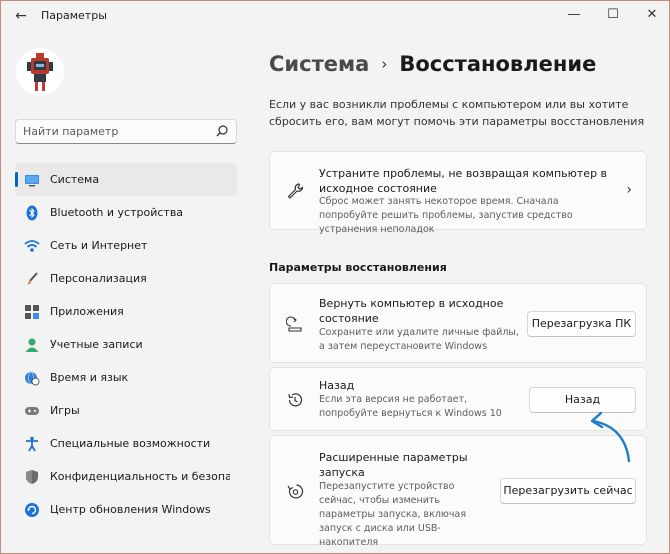 The height and width of the screenshot is (554, 670). What do you see at coordinates (294, 324) in the screenshot?
I see `reset-pc-icon` at bounding box center [294, 324].